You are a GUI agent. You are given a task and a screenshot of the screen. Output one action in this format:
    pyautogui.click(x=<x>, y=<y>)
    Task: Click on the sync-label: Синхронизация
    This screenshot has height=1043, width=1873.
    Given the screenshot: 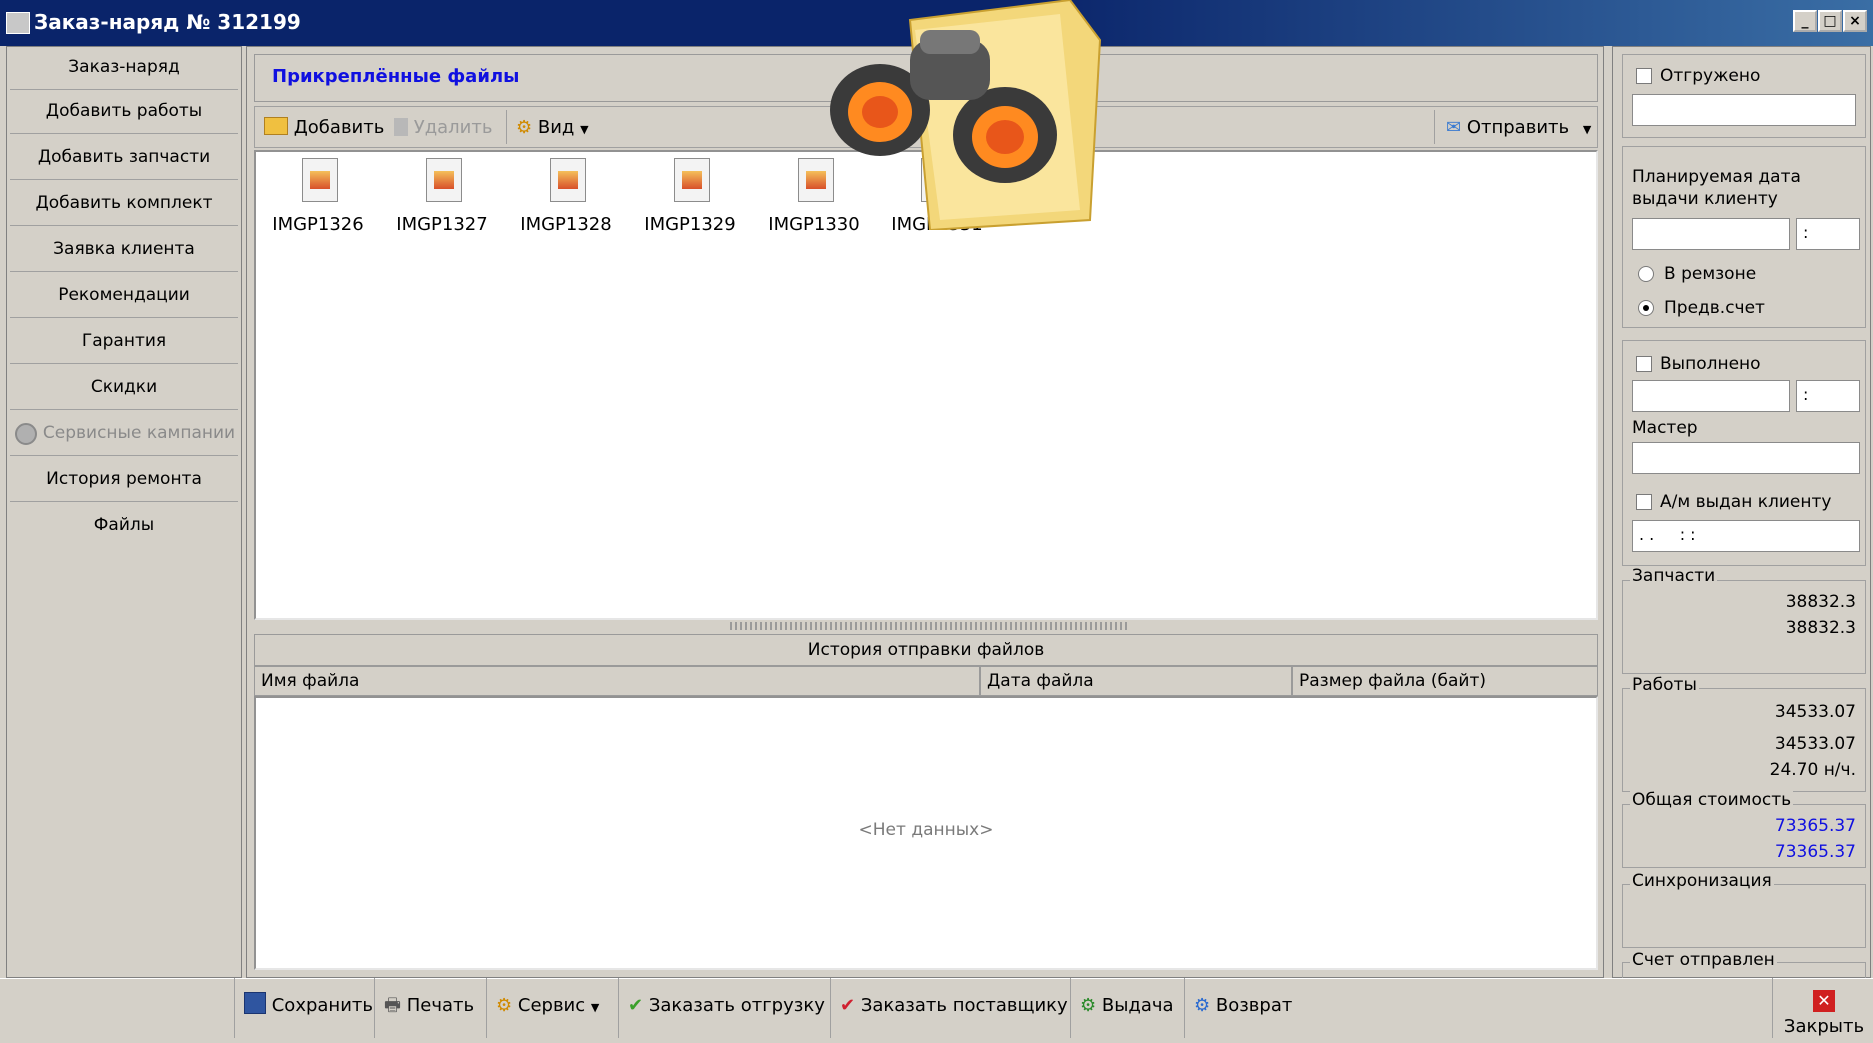 What is the action you would take?
    pyautogui.click(x=1702, y=881)
    